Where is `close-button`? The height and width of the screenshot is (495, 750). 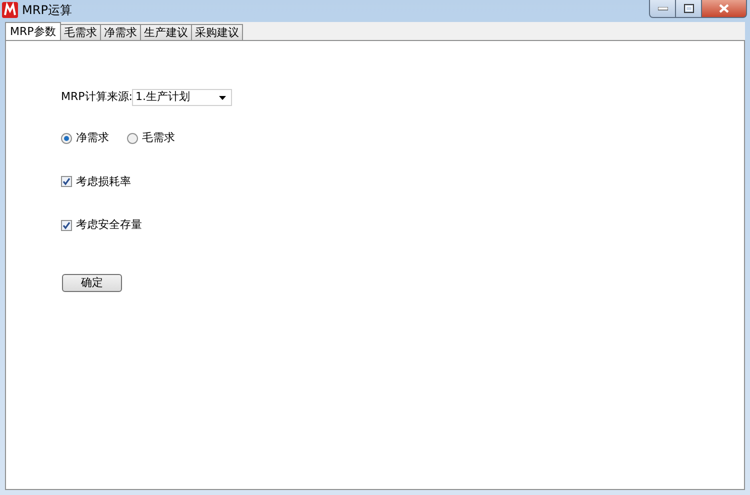 close-button is located at coordinates (724, 9).